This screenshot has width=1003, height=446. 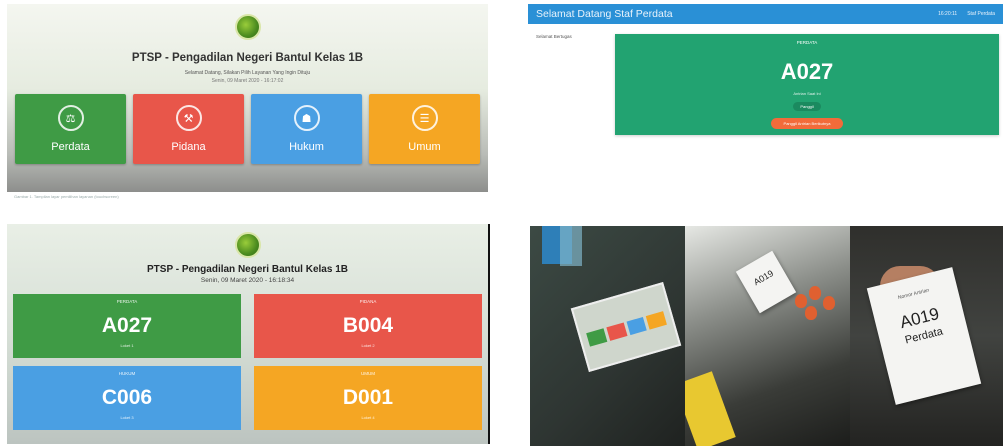 What do you see at coordinates (70, 118) in the screenshot?
I see `scales-icon: ⚖` at bounding box center [70, 118].